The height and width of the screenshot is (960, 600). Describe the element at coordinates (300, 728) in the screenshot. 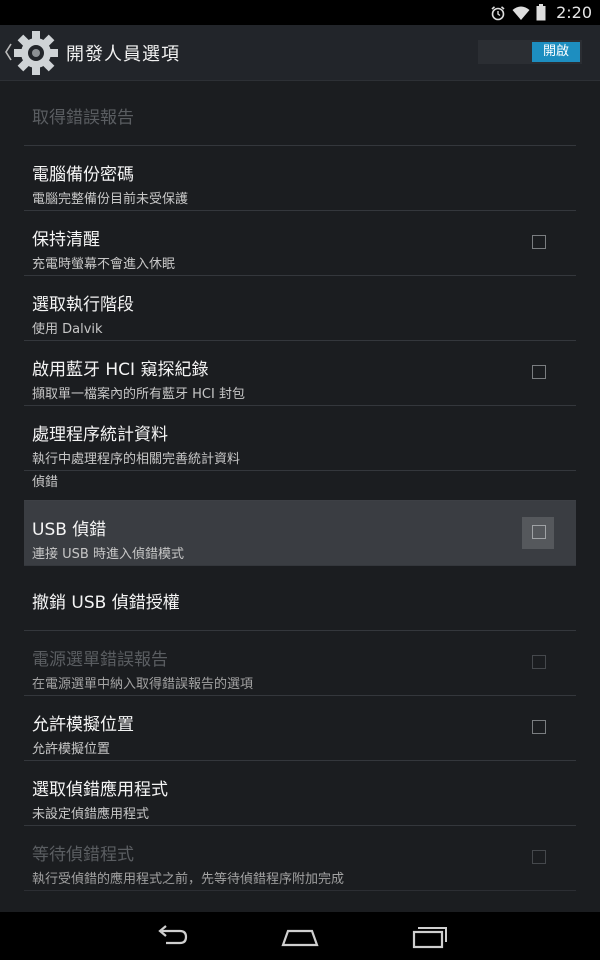

I see `list-item-mock-locations: 允許模擬位置 允許模擬位置` at that location.